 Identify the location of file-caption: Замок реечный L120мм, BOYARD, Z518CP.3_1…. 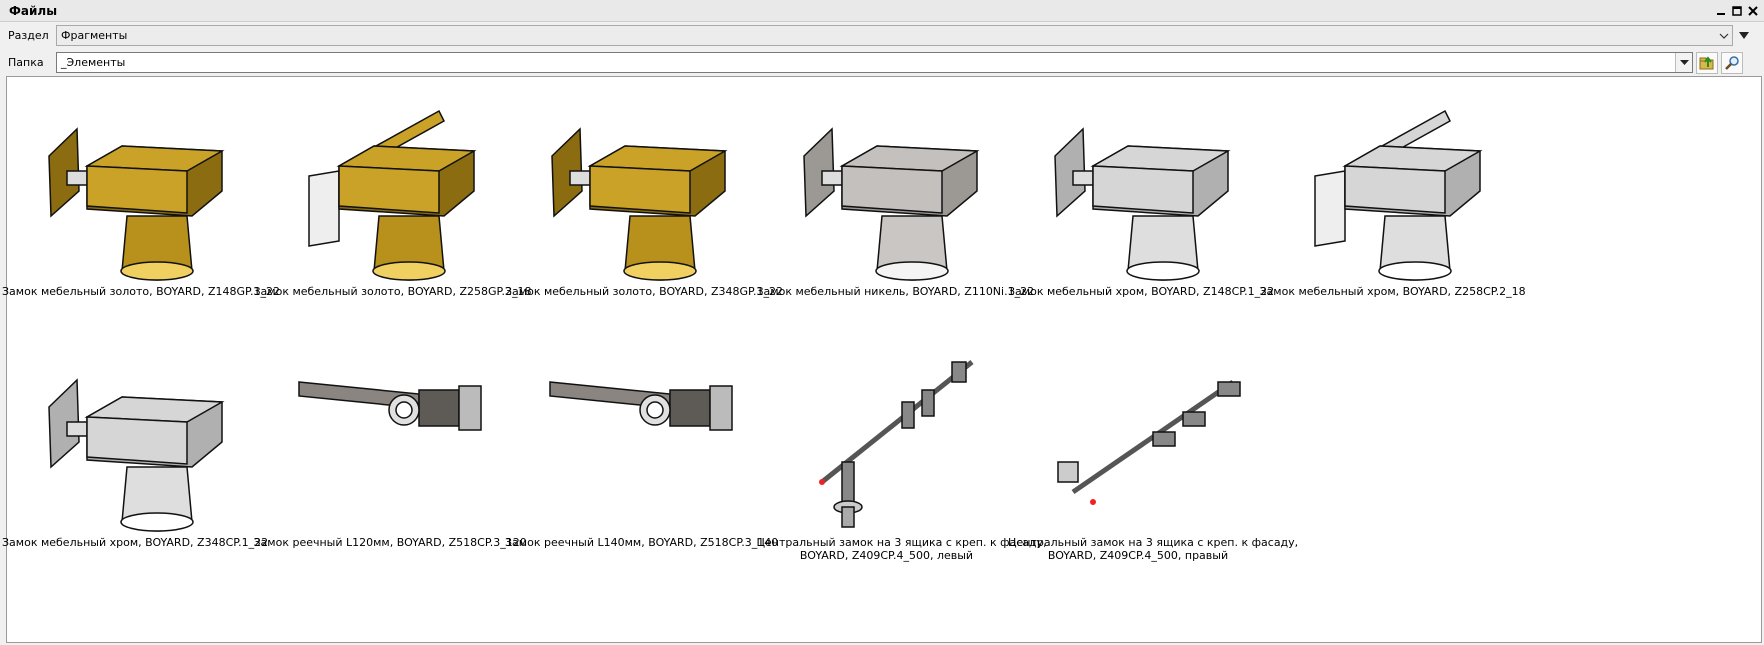
(390, 542).